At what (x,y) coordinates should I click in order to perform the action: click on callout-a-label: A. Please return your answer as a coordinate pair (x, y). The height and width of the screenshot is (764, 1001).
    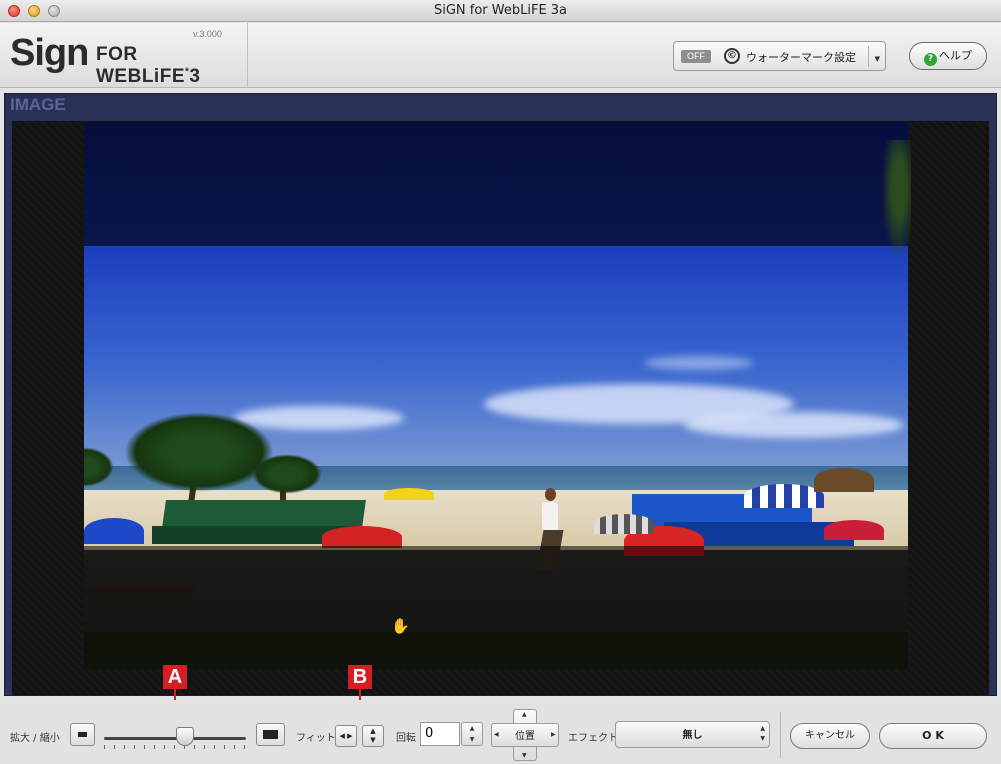
    Looking at the image, I should click on (175, 677).